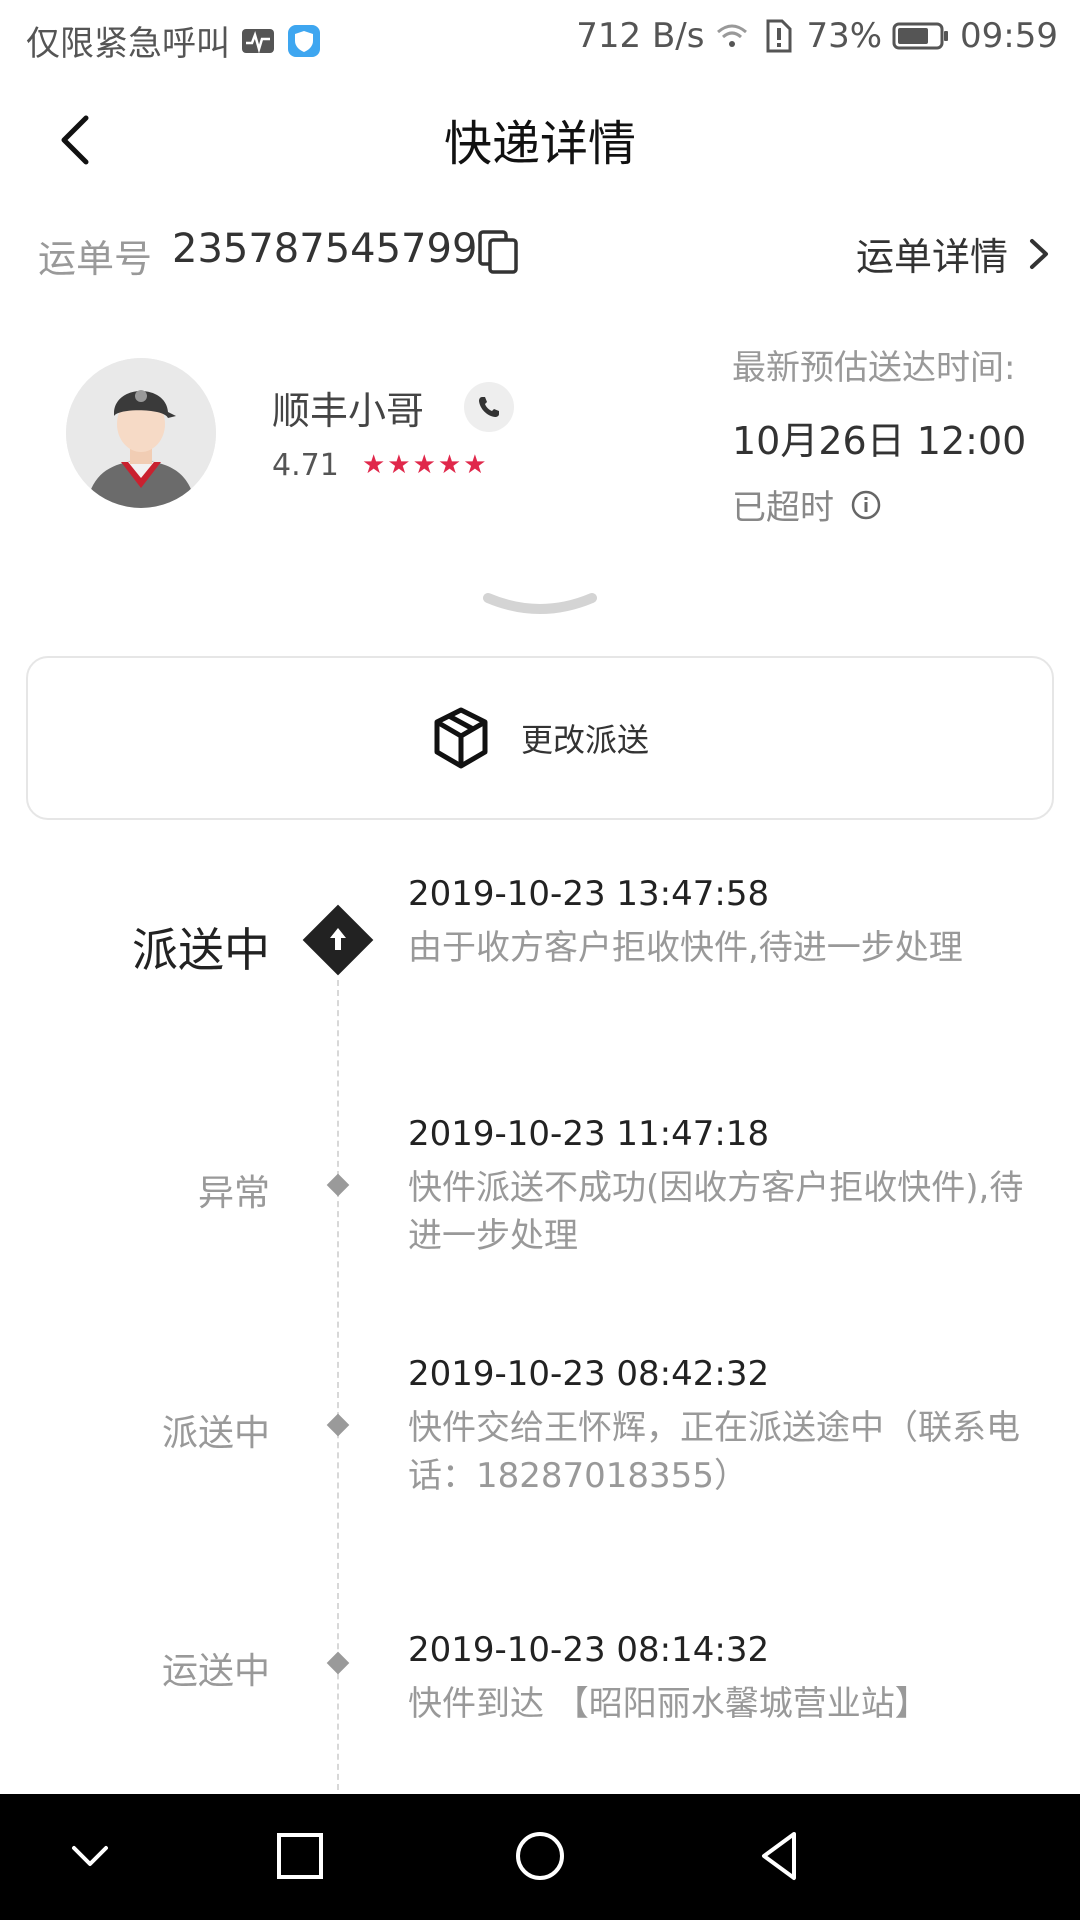 This screenshot has width=1080, height=1920. Describe the element at coordinates (540, 605) in the screenshot. I see `expand-handle-icon` at that location.